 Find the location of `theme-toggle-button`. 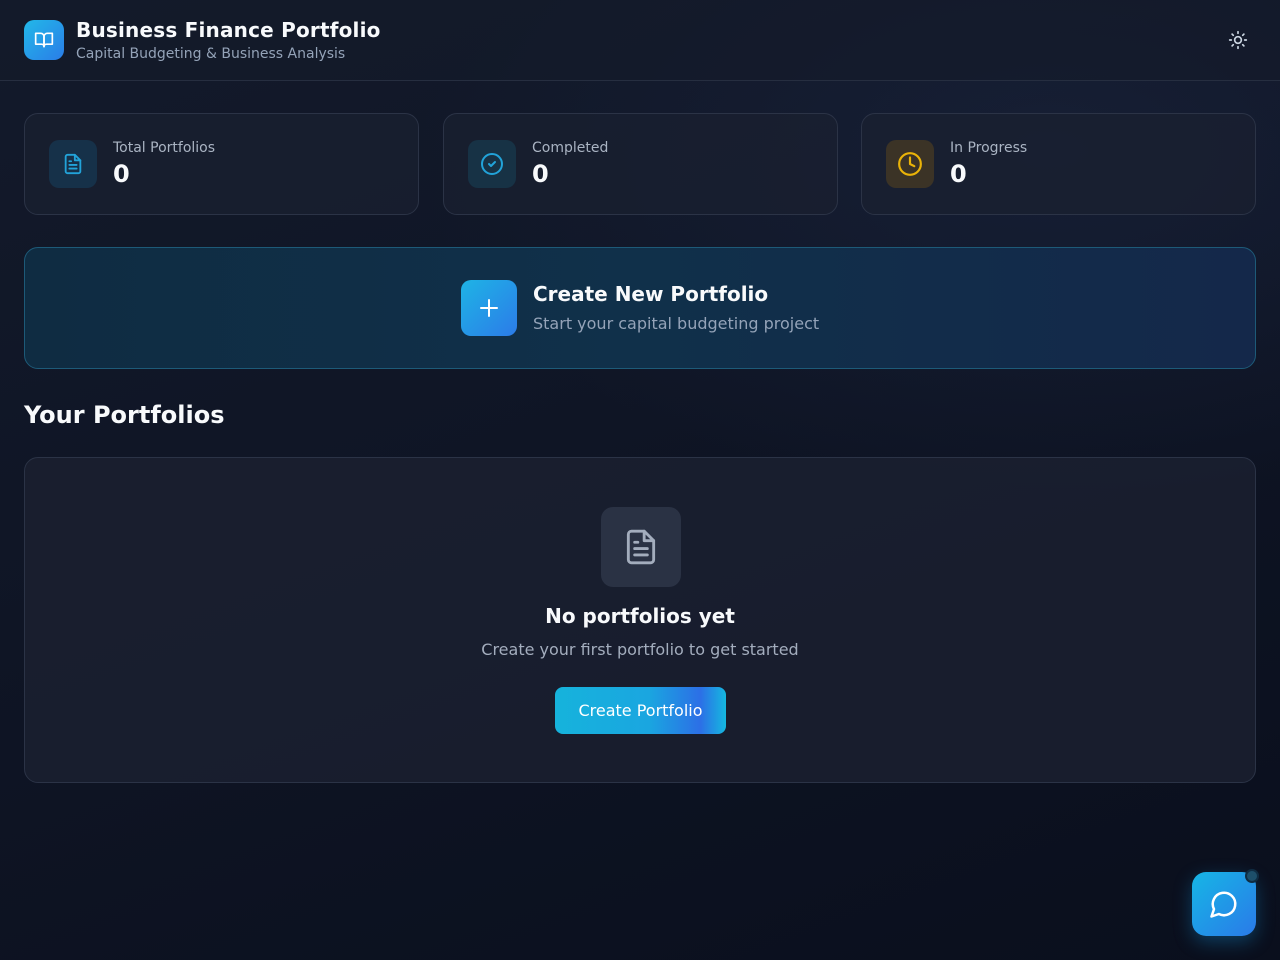

theme-toggle-button is located at coordinates (1238, 40).